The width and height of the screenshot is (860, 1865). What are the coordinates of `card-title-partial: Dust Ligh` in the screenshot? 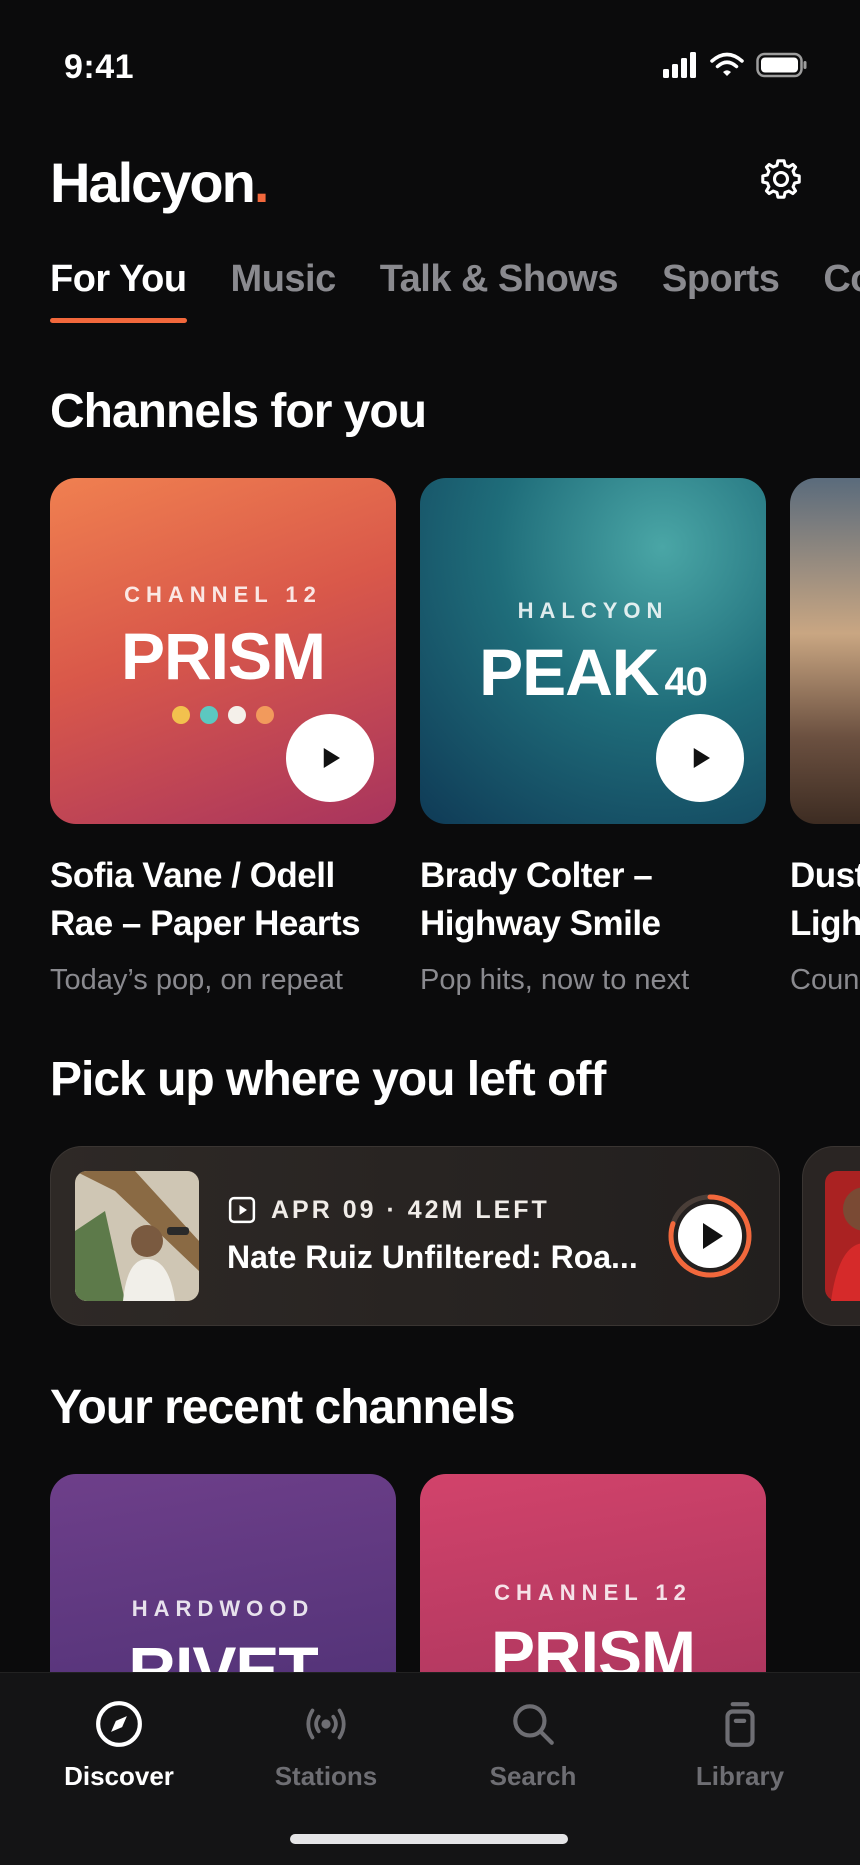 It's located at (825, 899).